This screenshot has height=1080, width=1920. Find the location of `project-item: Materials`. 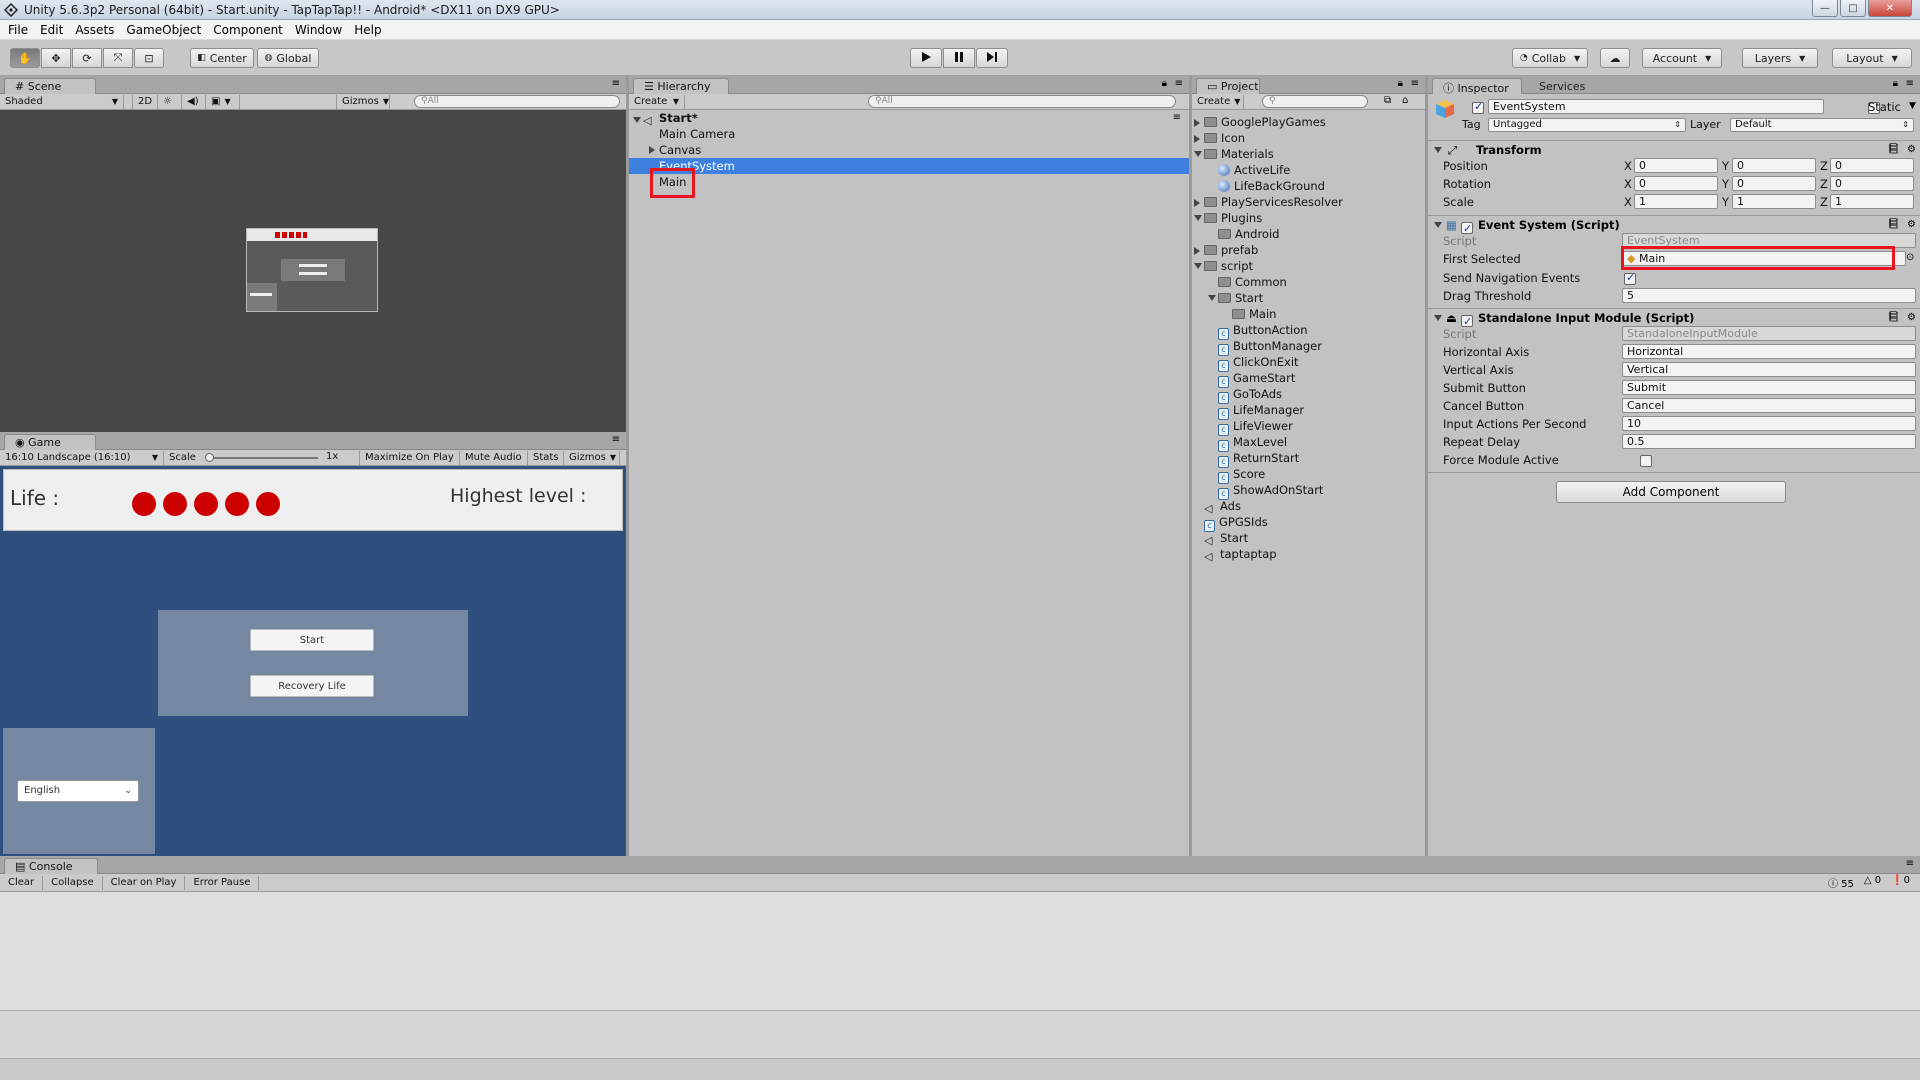

project-item: Materials is located at coordinates (1239, 154).